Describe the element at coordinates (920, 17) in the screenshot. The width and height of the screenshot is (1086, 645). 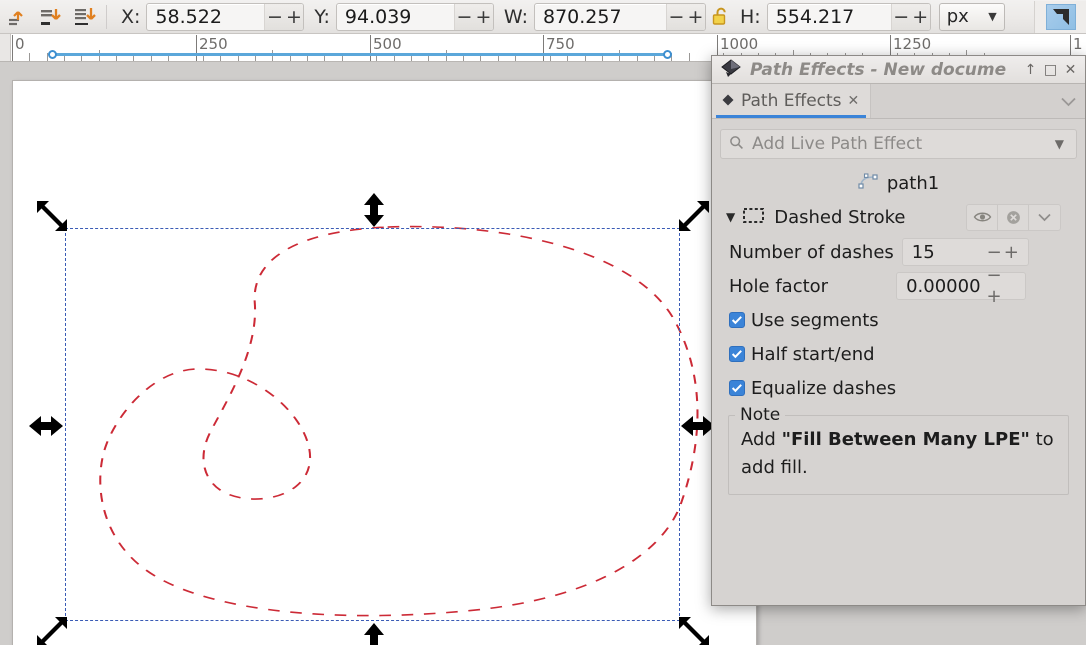
I see `h-increment-button: +` at that location.